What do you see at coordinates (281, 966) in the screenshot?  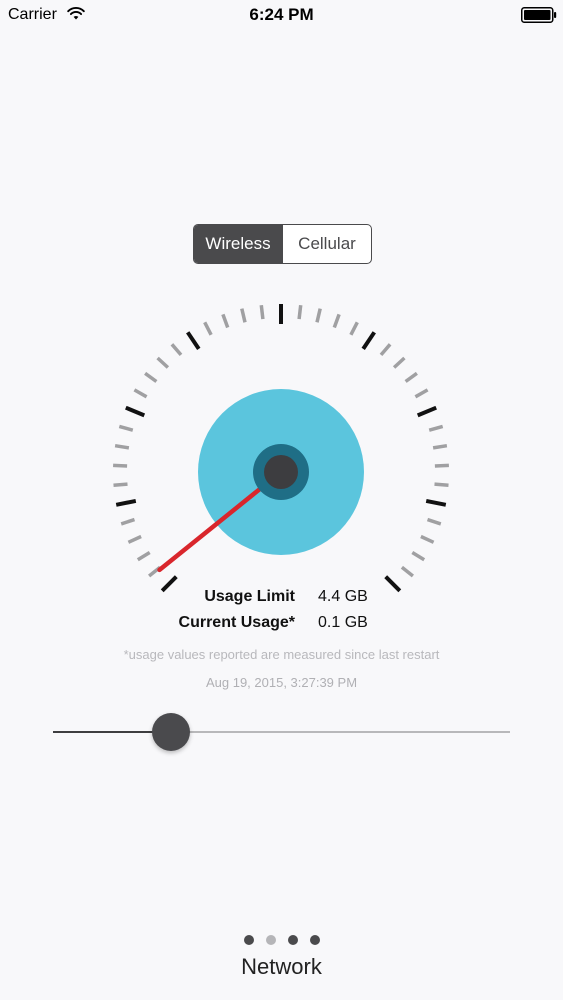 I see `page-title: Network` at bounding box center [281, 966].